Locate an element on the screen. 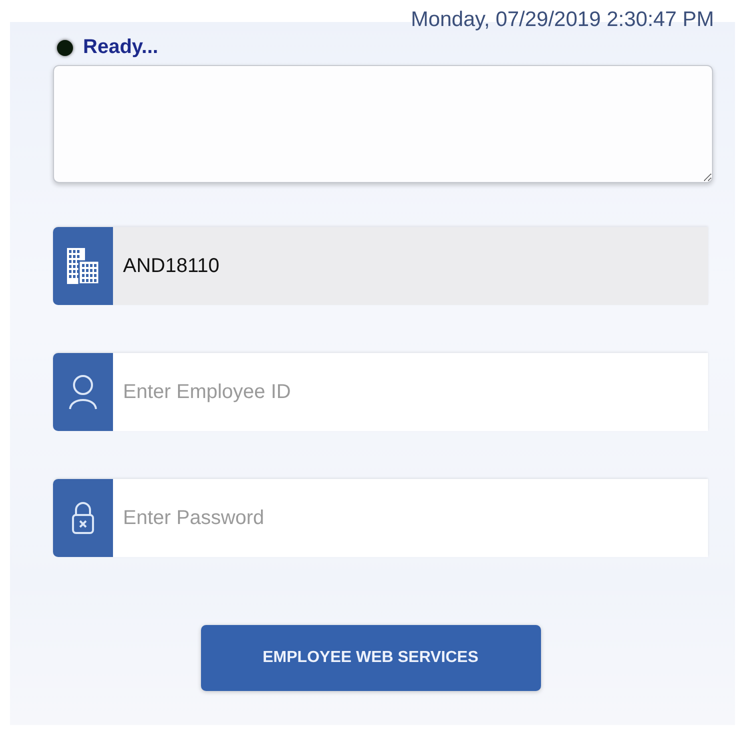 The height and width of the screenshot is (754, 744). message-box is located at coordinates (383, 124).